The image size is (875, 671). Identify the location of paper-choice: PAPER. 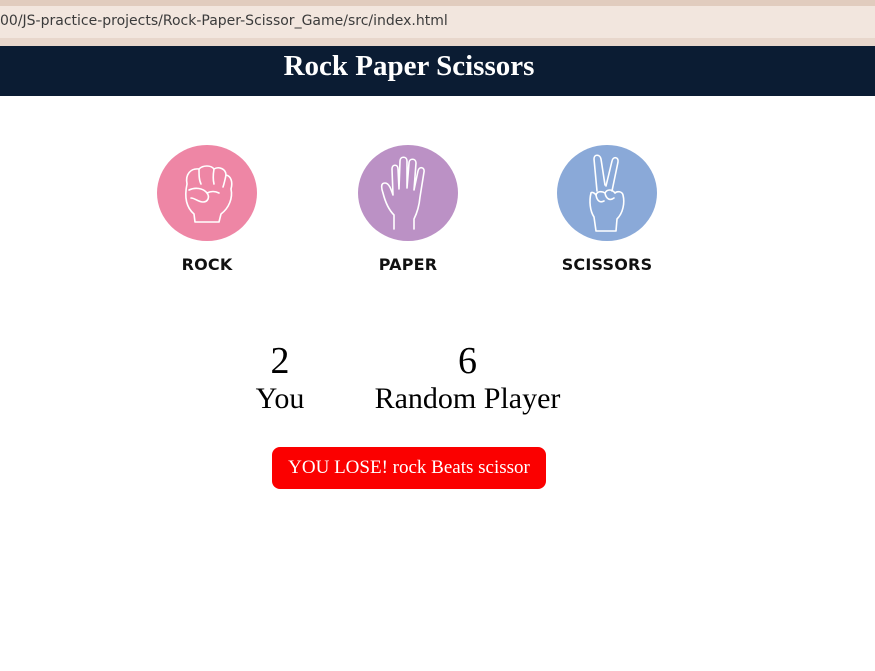
(408, 209).